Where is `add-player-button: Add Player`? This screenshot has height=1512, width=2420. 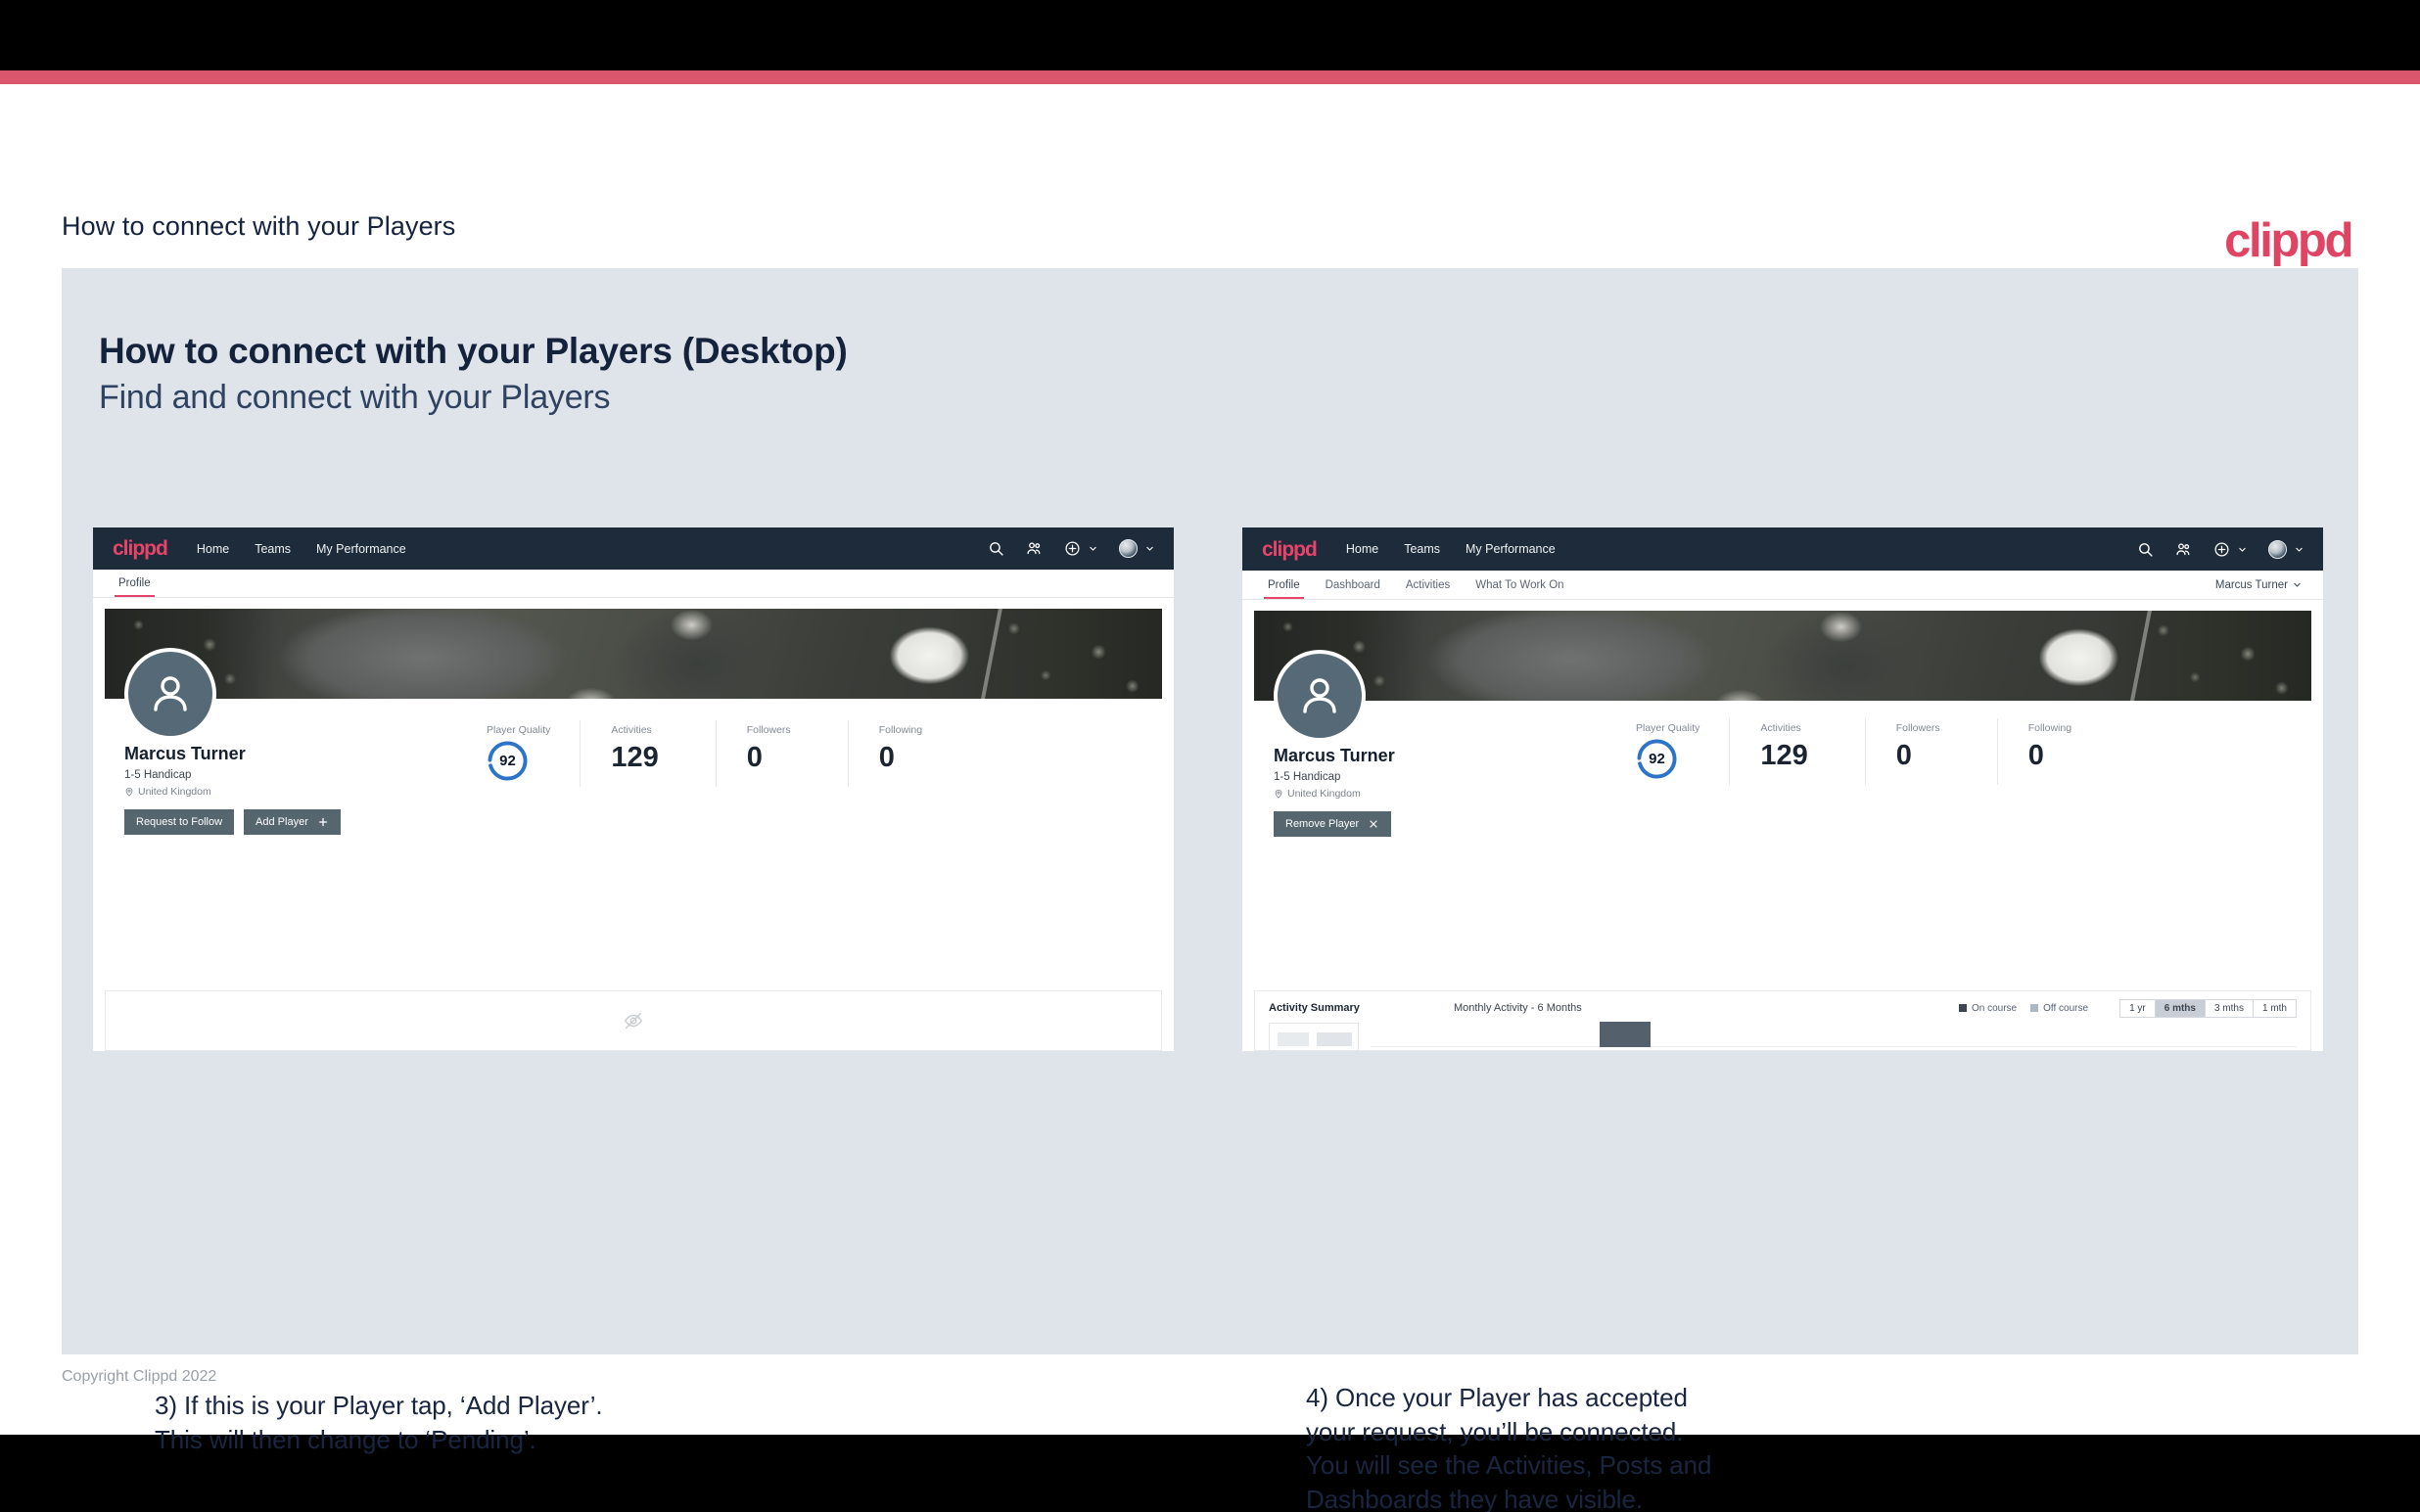 add-player-button: Add Player is located at coordinates (292, 822).